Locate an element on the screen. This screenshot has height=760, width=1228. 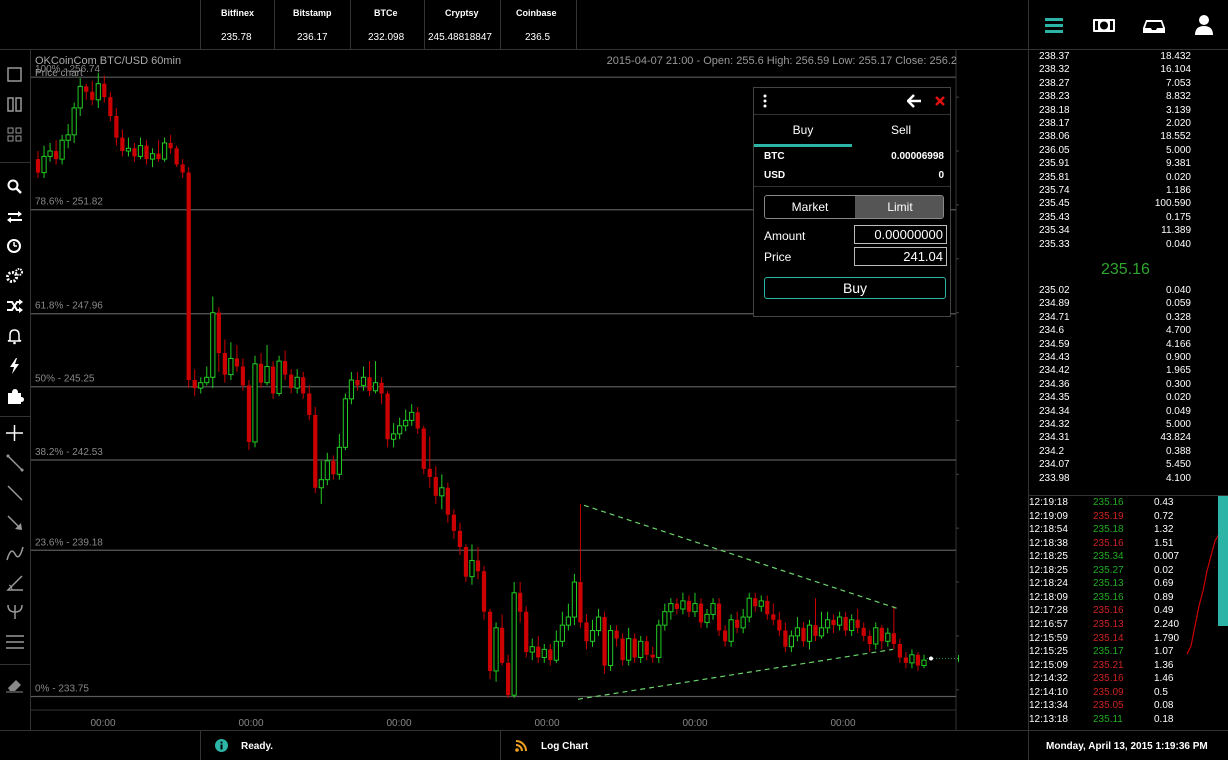
eraser-icon is located at coordinates (15, 685).